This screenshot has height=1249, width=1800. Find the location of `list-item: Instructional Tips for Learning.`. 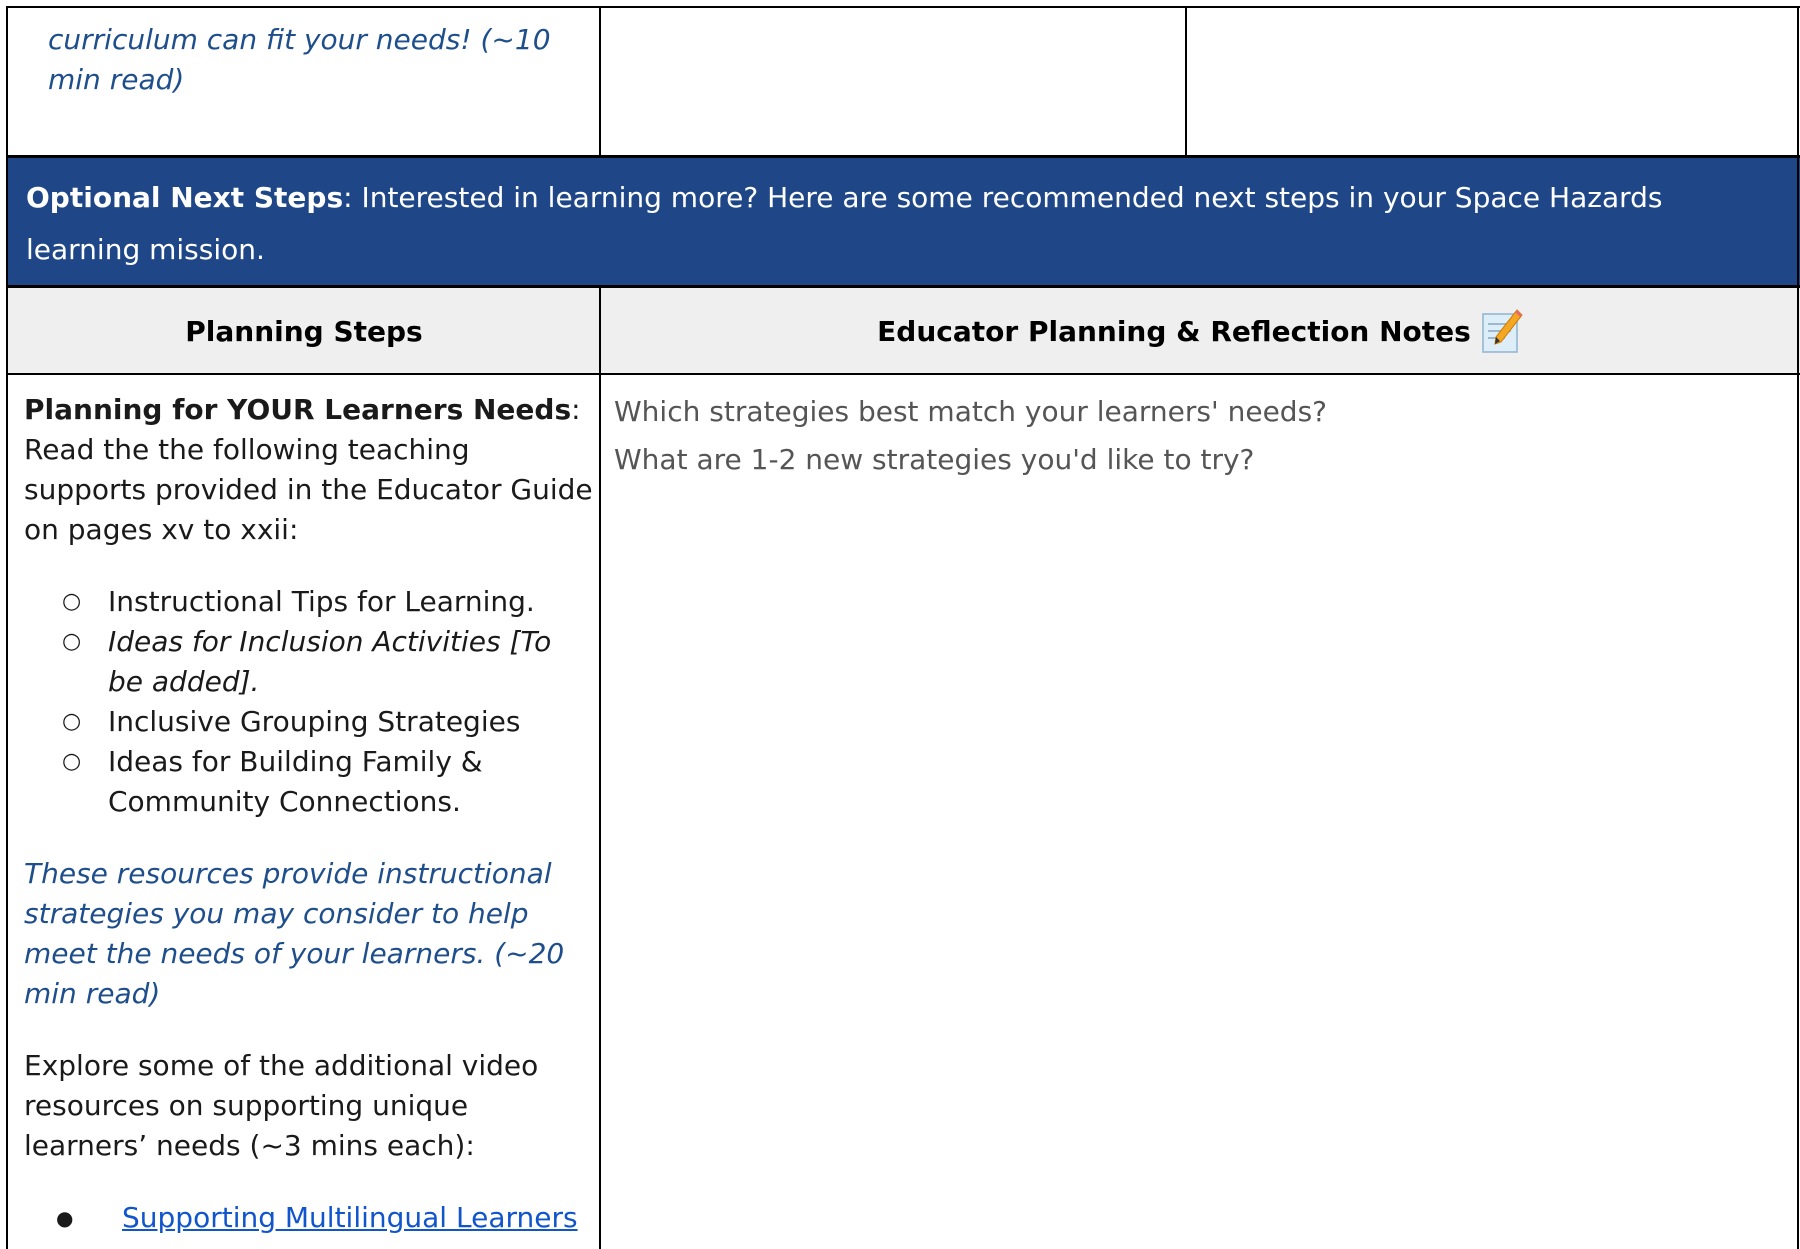

list-item: Instructional Tips for Learning. is located at coordinates (309, 602).